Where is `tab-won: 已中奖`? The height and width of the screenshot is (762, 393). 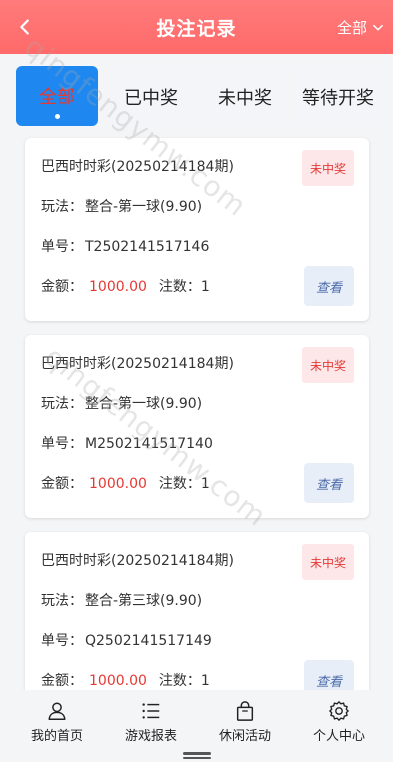
tab-won: 已中奖 is located at coordinates (151, 97).